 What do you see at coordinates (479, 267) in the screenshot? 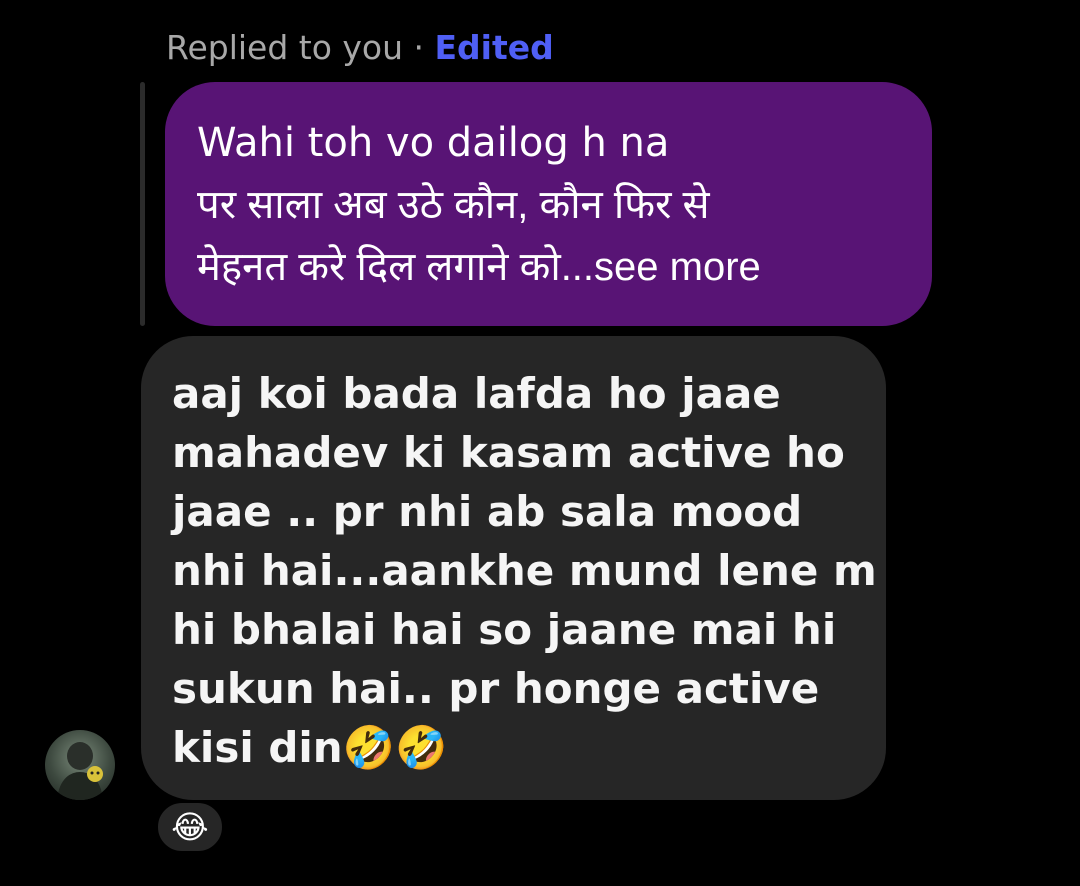
I see `replied-message-line: मेहनत करे दिल लगाने को...see more` at bounding box center [479, 267].